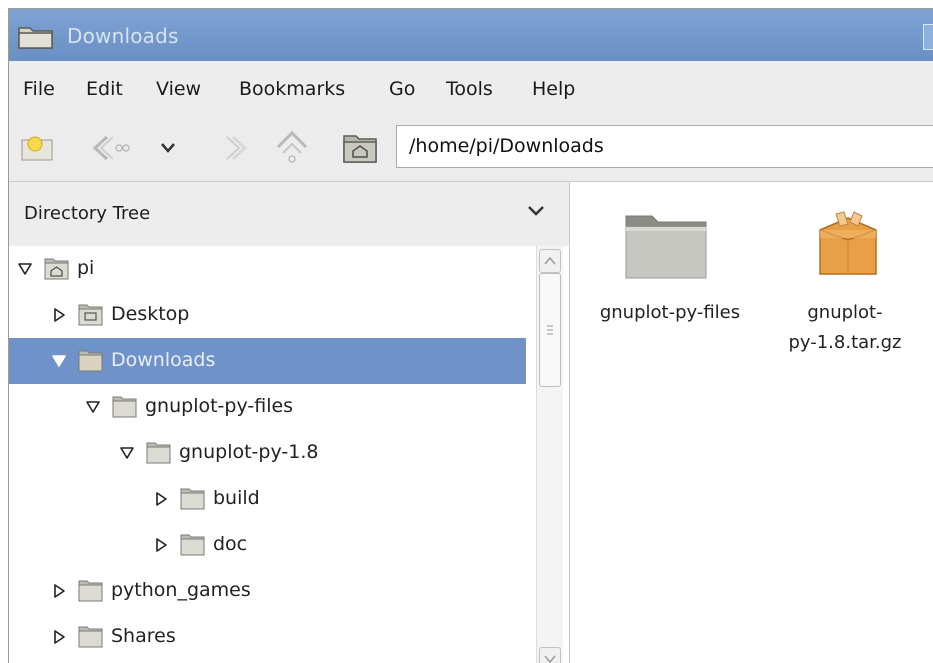 This screenshot has width=933, height=663. I want to click on scroll-up-button, so click(550, 261).